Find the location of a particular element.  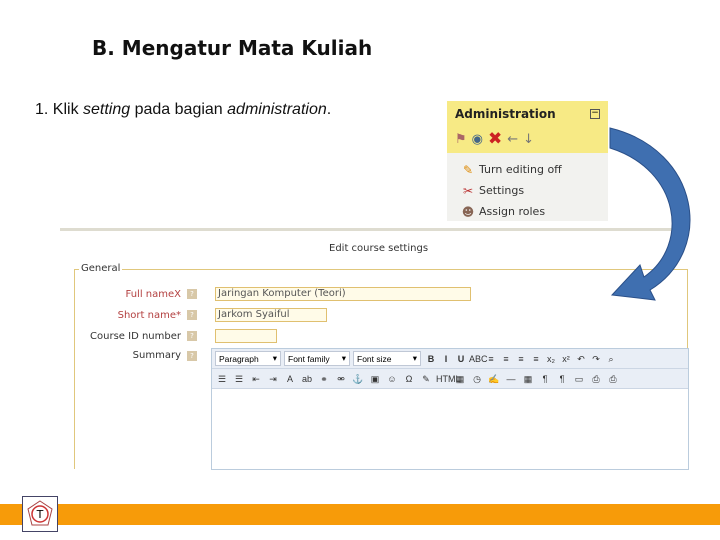

university-logo: T is located at coordinates (40, 514).